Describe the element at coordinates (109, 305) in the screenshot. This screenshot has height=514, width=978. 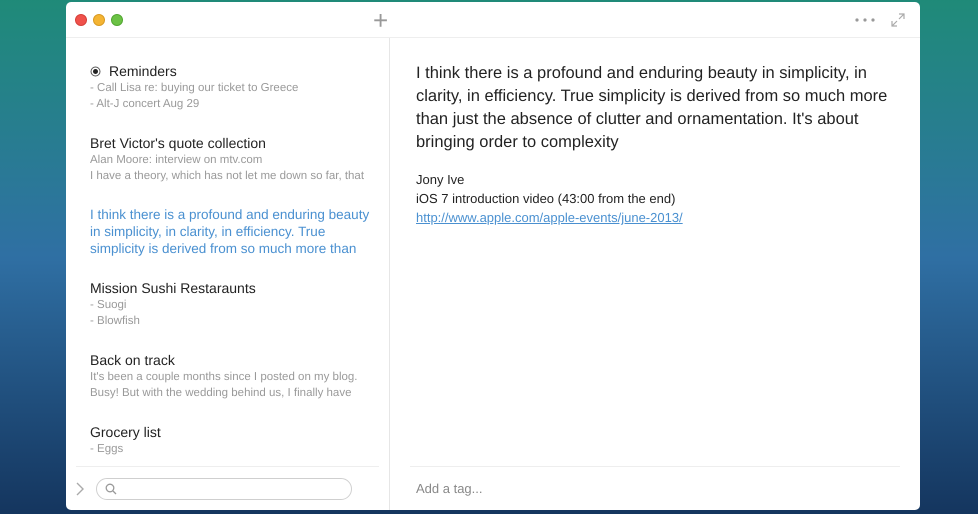
I see `note-preview-line: - Suogi` at that location.